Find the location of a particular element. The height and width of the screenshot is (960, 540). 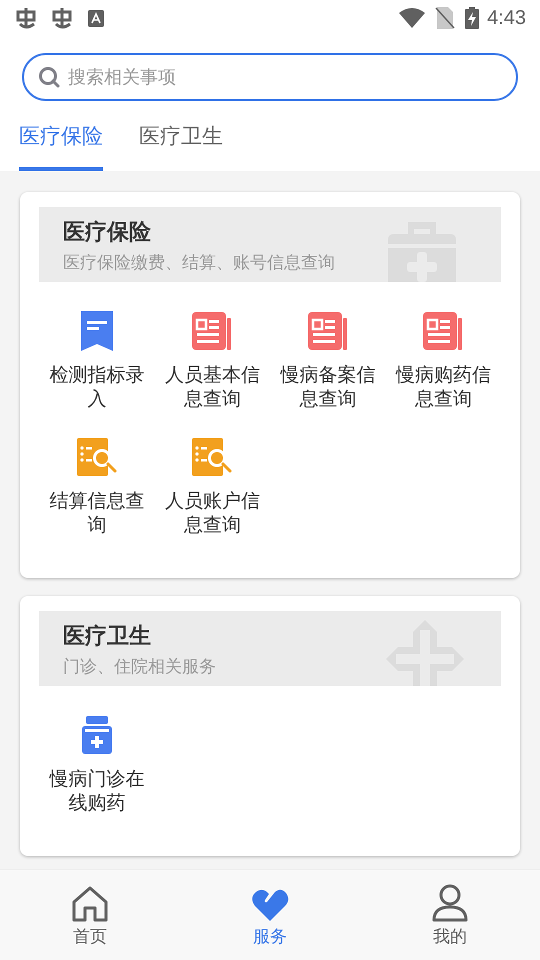

nav-tab: 我的 is located at coordinates (450, 915).